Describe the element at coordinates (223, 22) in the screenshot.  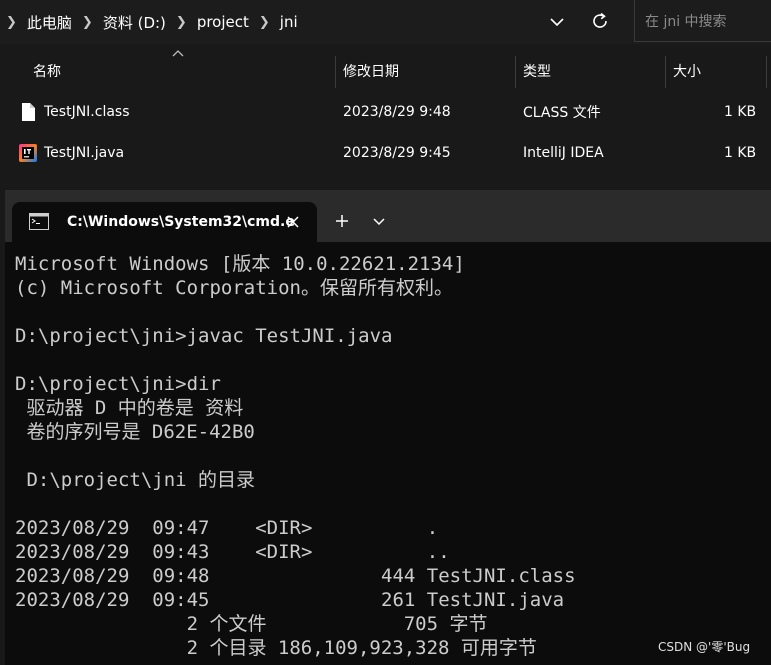
I see `breadcrumb-project: project` at that location.